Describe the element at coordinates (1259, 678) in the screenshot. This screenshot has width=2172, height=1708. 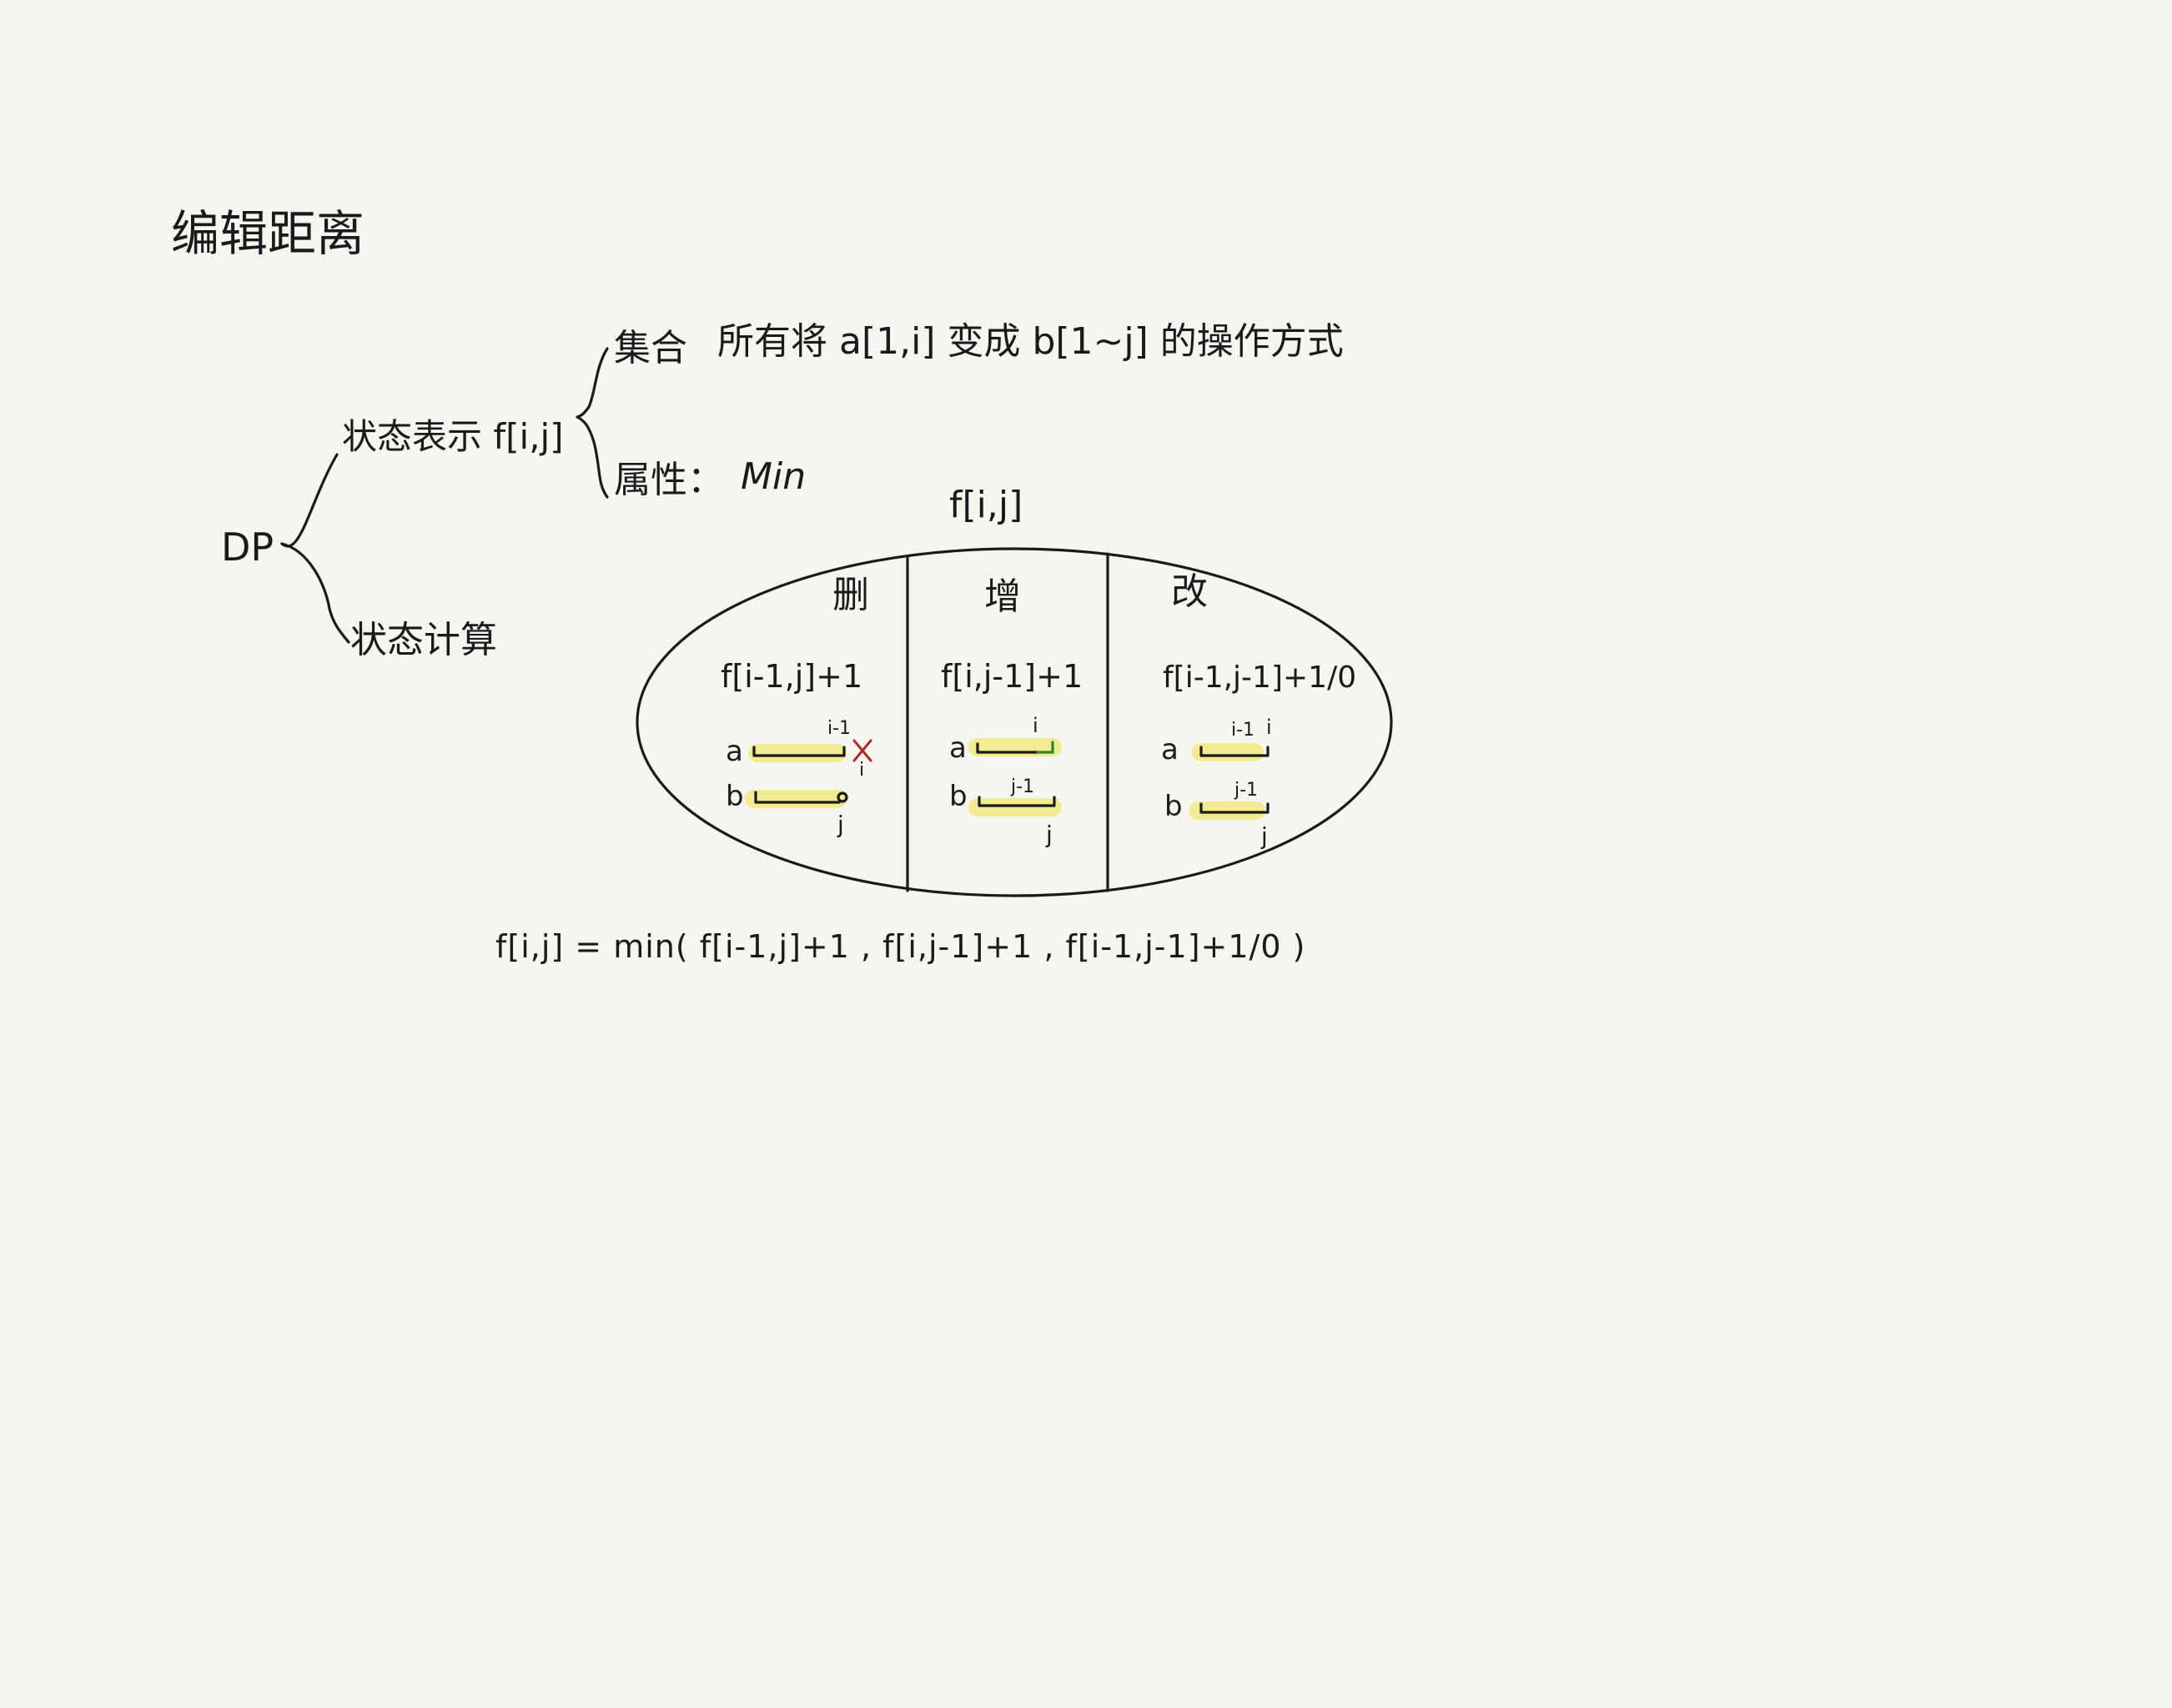
I see `section-replace-formula: f[i-1,j-1]+1/0` at that location.